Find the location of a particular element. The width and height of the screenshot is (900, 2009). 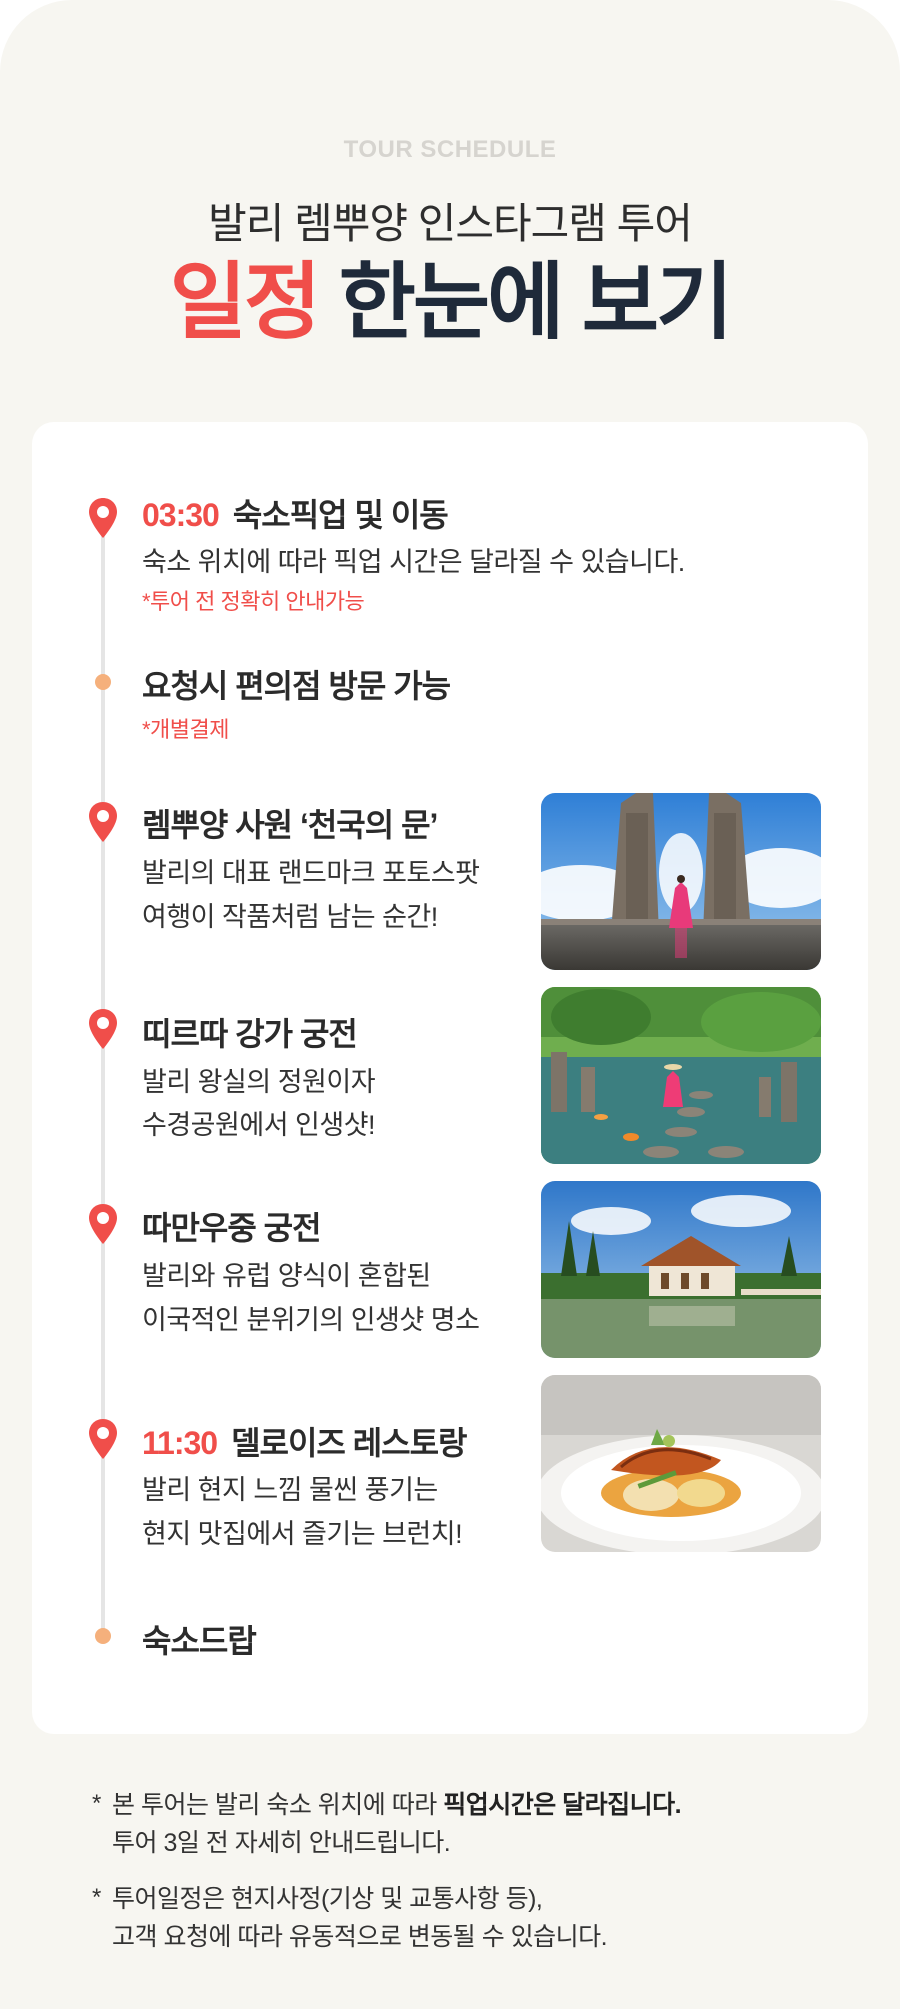

tour-subtitle: 발리 렘뿌양 인스타그램 투어 is located at coordinates (450, 223).